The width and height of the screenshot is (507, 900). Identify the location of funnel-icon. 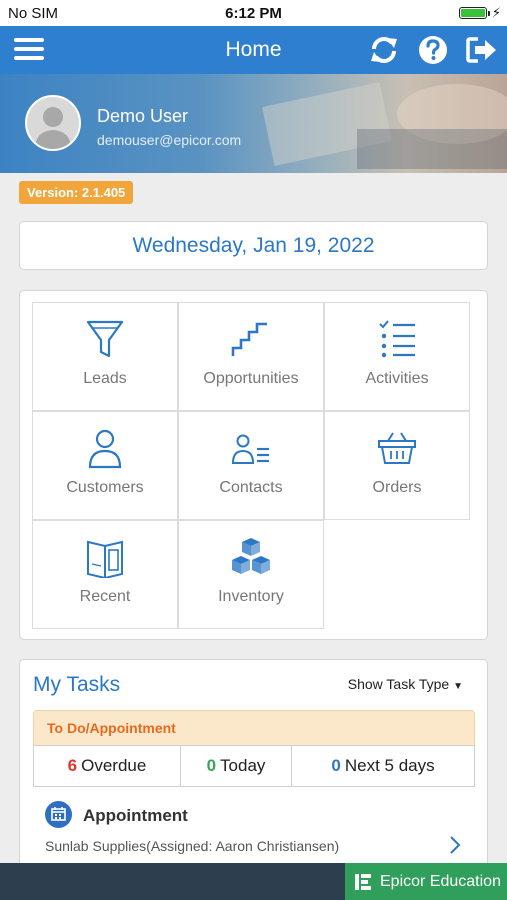
(105, 339).